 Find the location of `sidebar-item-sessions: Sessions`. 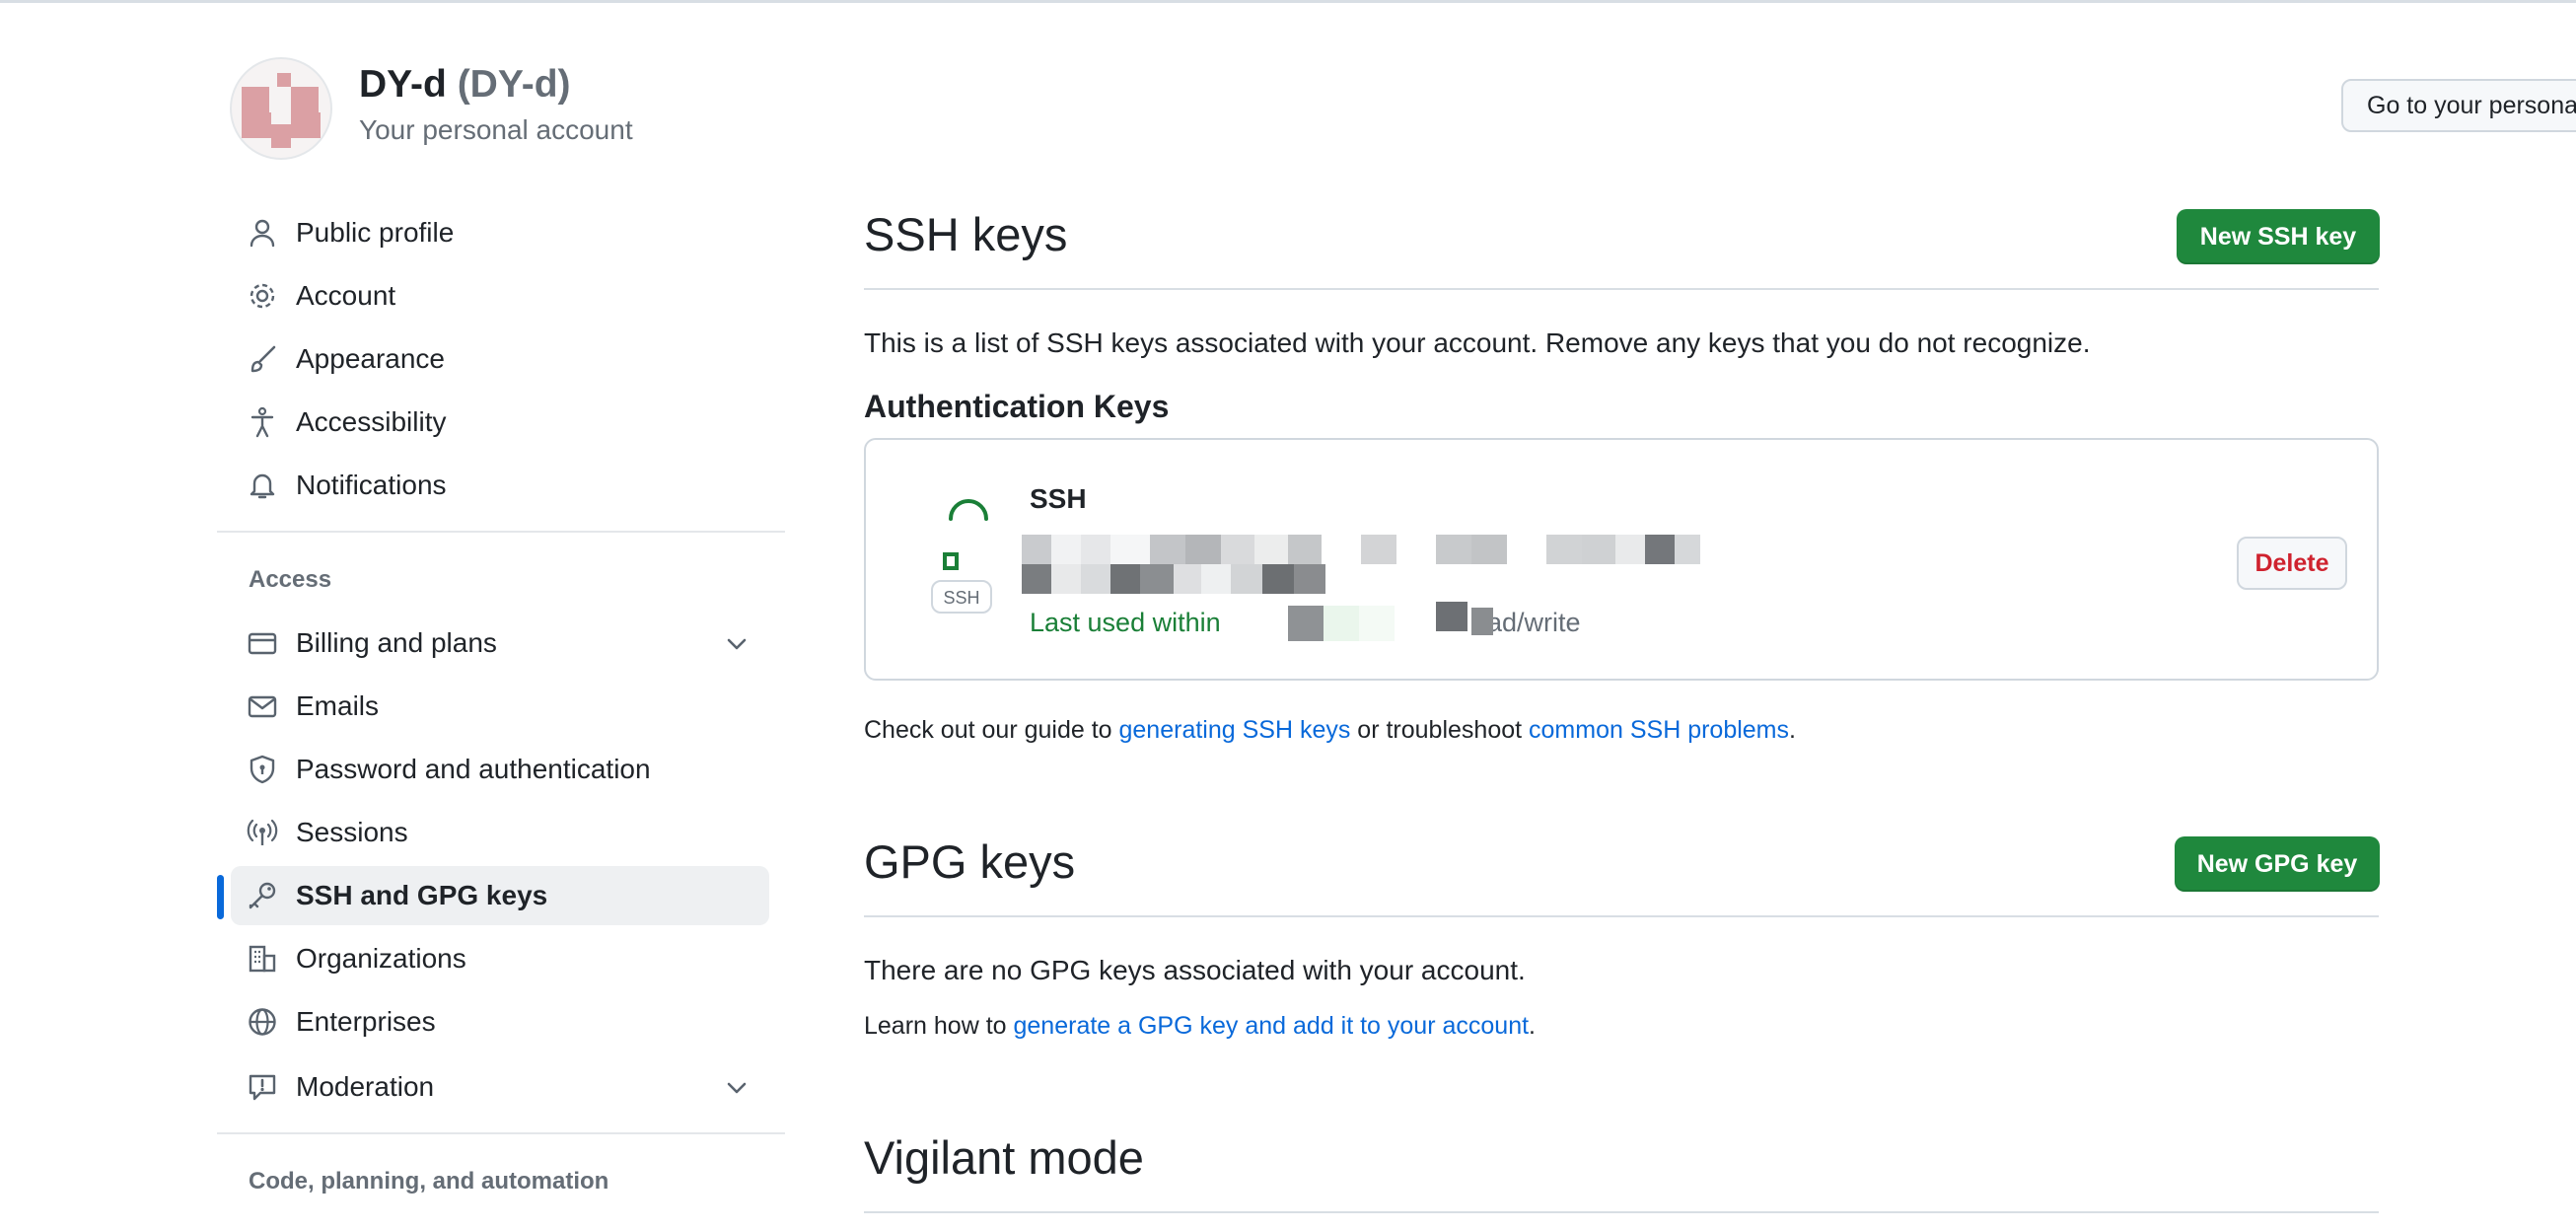

sidebar-item-sessions: Sessions is located at coordinates (500, 832).